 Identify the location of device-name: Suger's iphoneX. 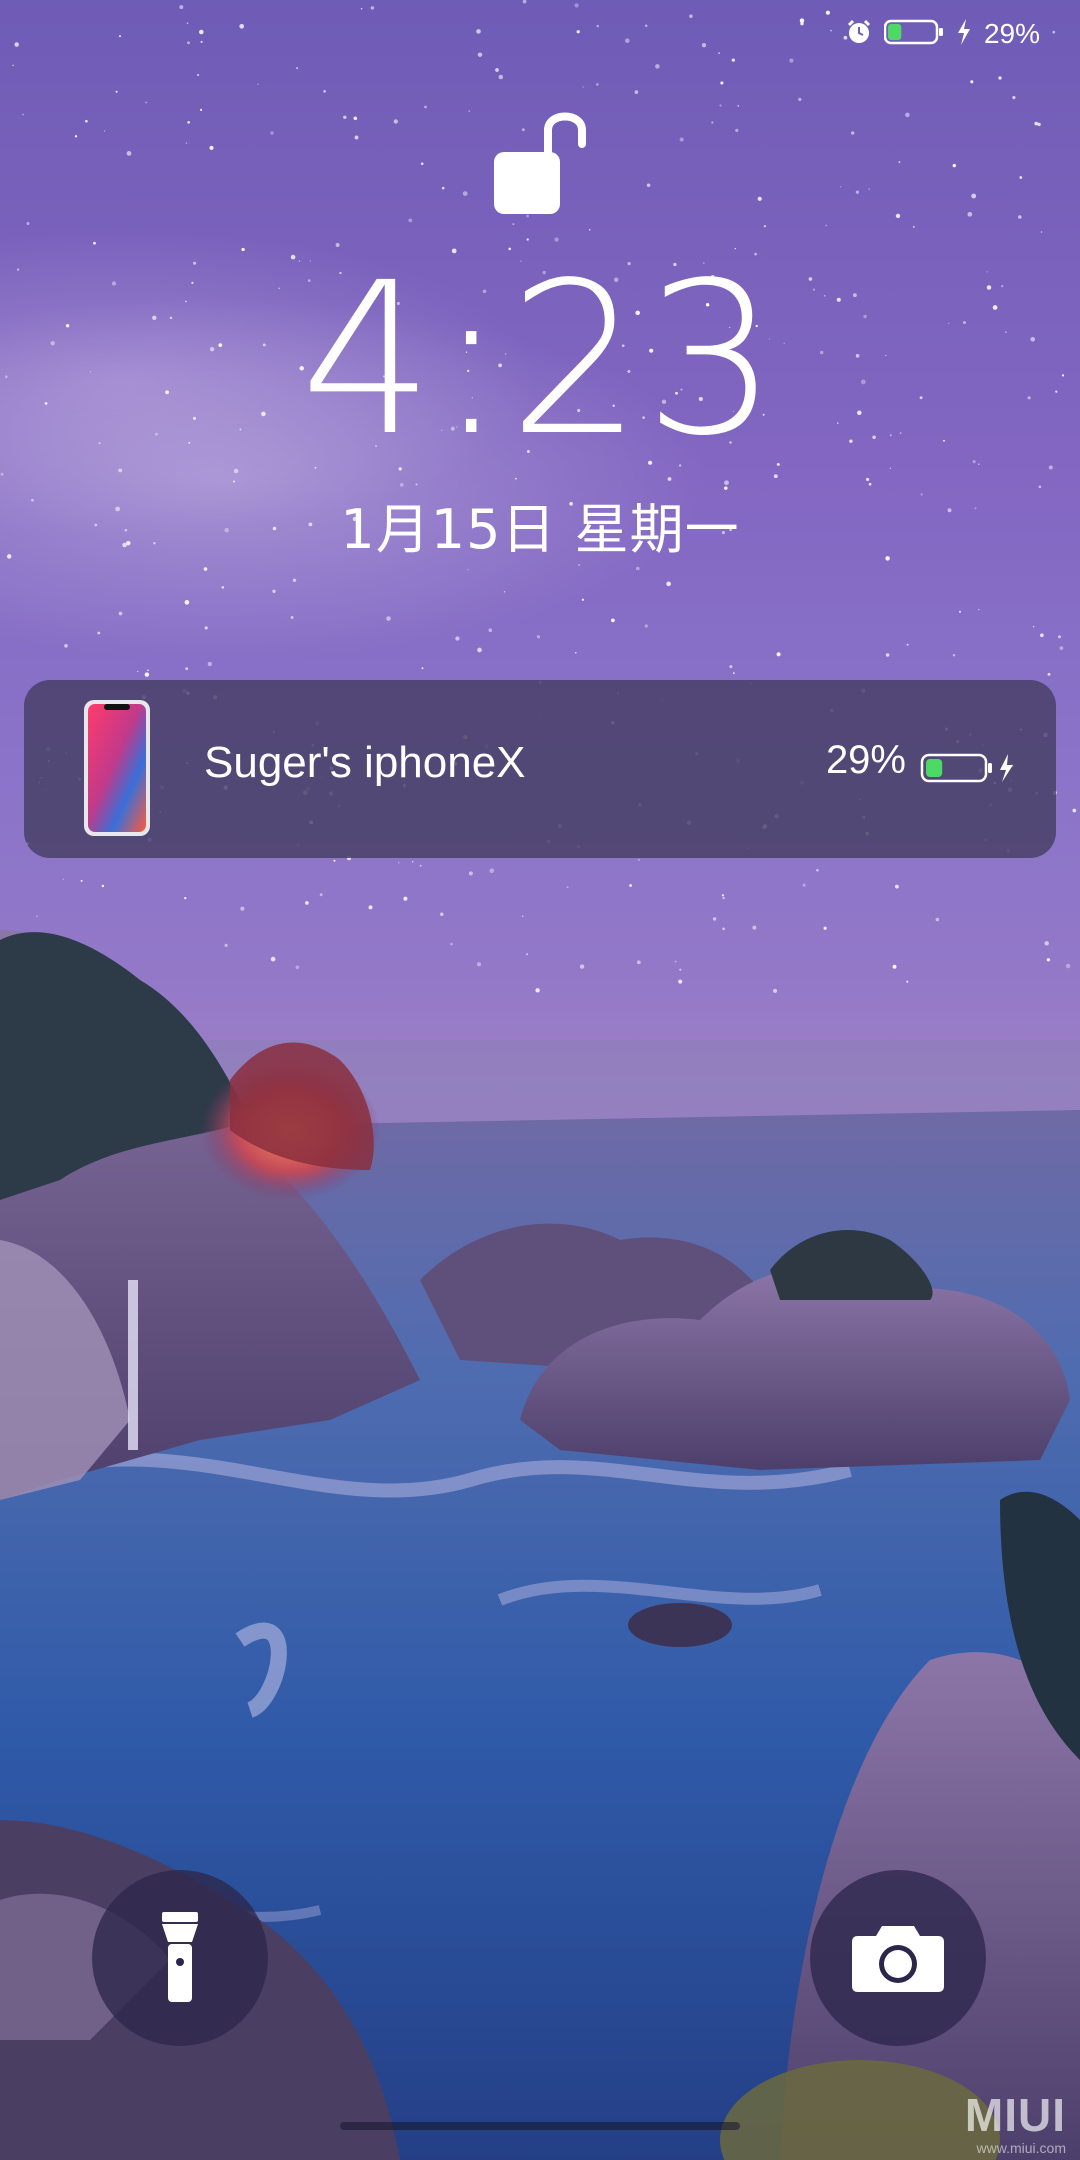
(365, 762).